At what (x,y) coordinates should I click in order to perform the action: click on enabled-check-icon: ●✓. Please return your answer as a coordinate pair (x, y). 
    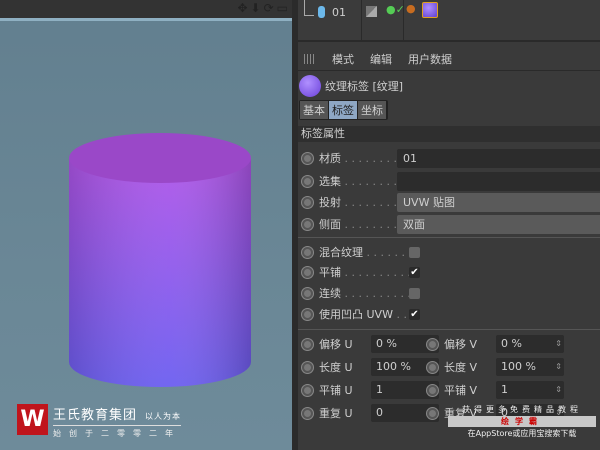
    Looking at the image, I should click on (395, 9).